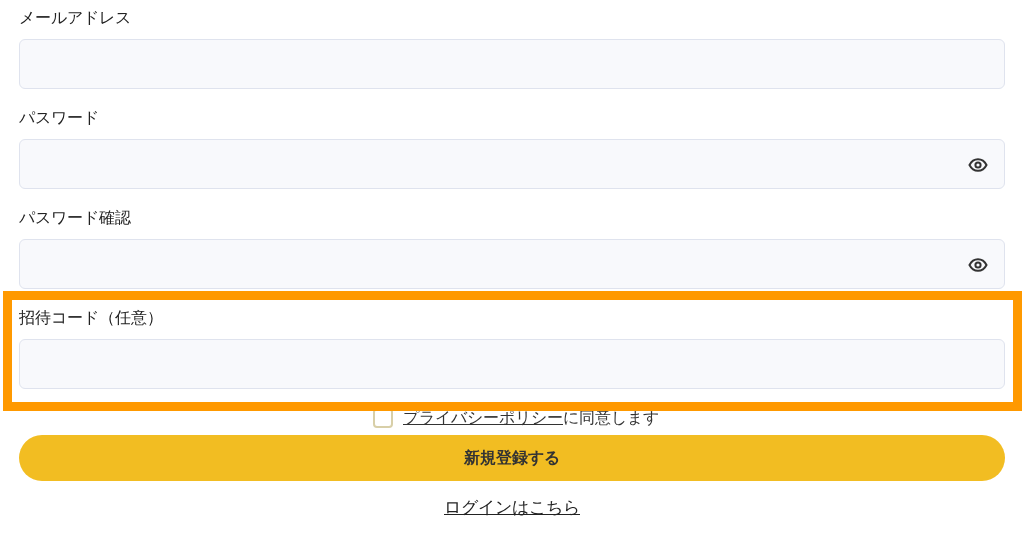 The image size is (1024, 556). Describe the element at coordinates (91, 318) in the screenshot. I see `field-label: 招待コード（任意）` at that location.